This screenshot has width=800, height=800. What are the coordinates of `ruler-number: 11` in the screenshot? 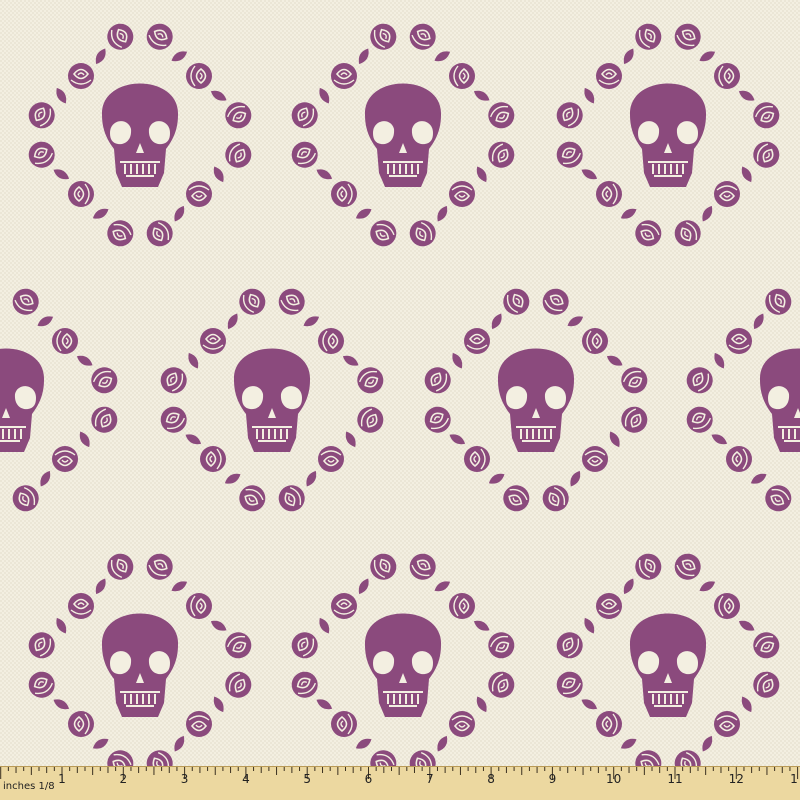 It's located at (675, 779).